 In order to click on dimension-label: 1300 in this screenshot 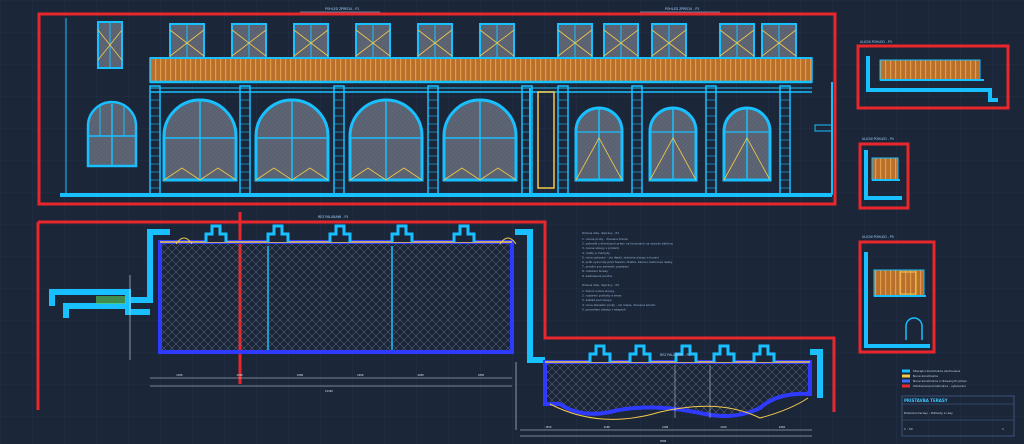, I will do `click(179, 375)`.